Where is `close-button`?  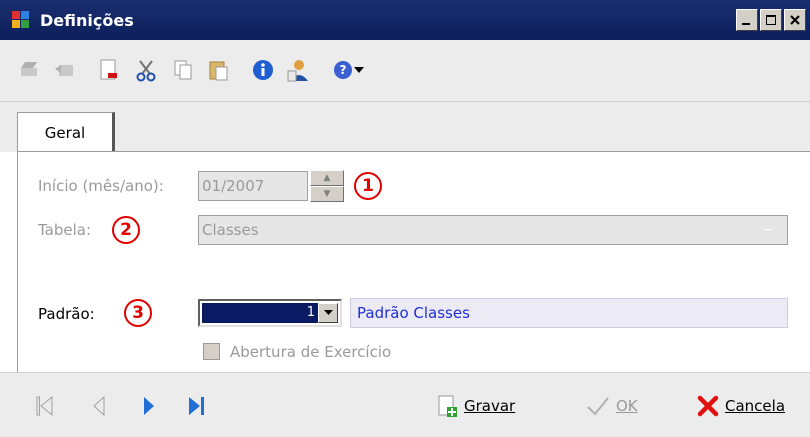
close-button is located at coordinates (795, 20).